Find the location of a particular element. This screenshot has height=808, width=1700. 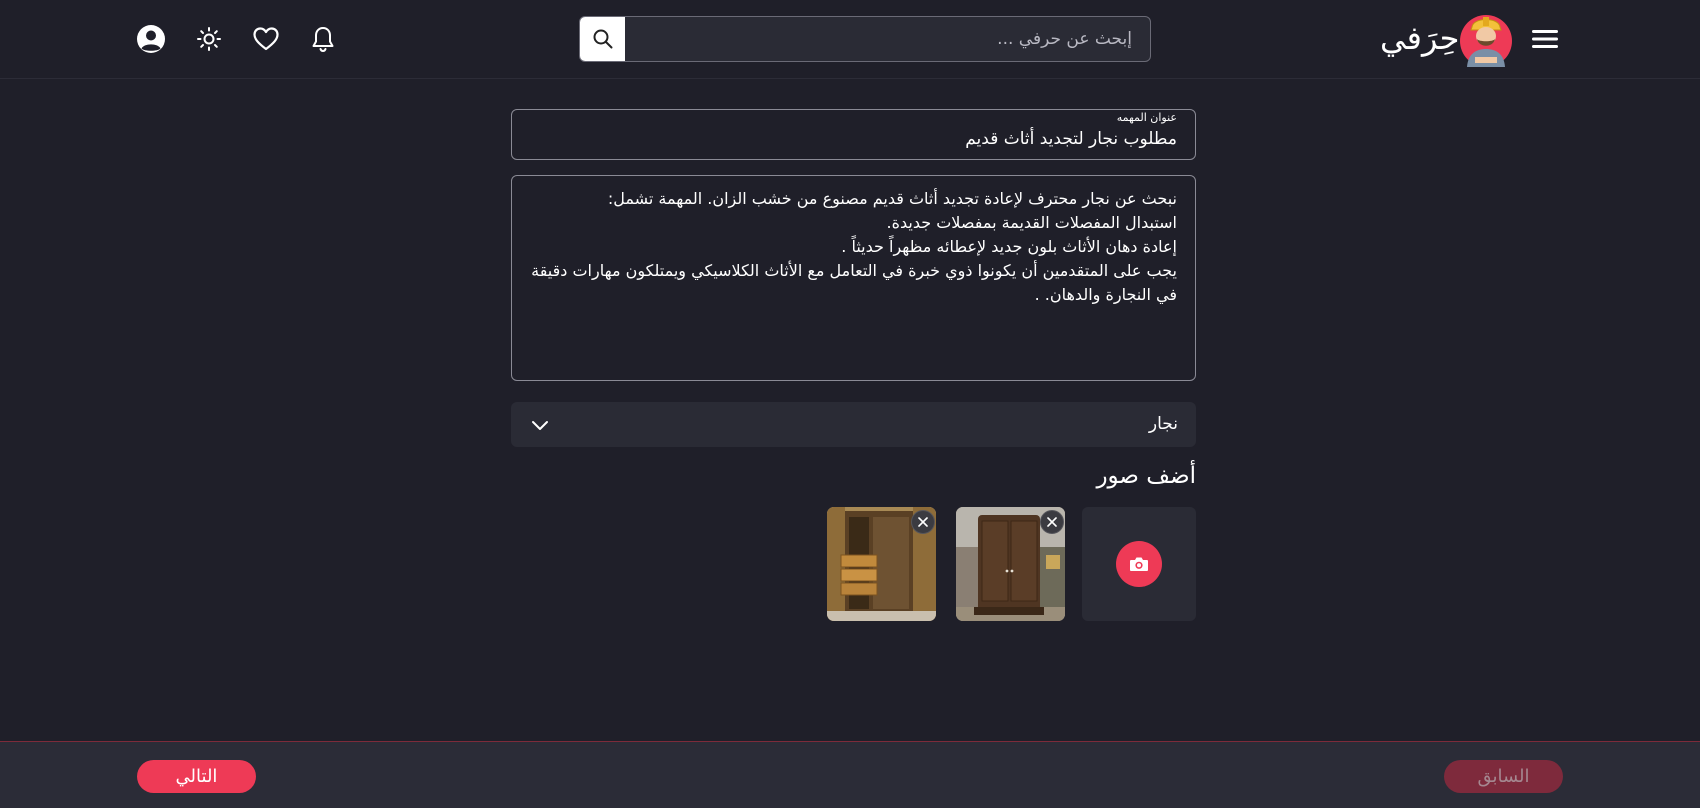

add-photo-button is located at coordinates (1139, 564).